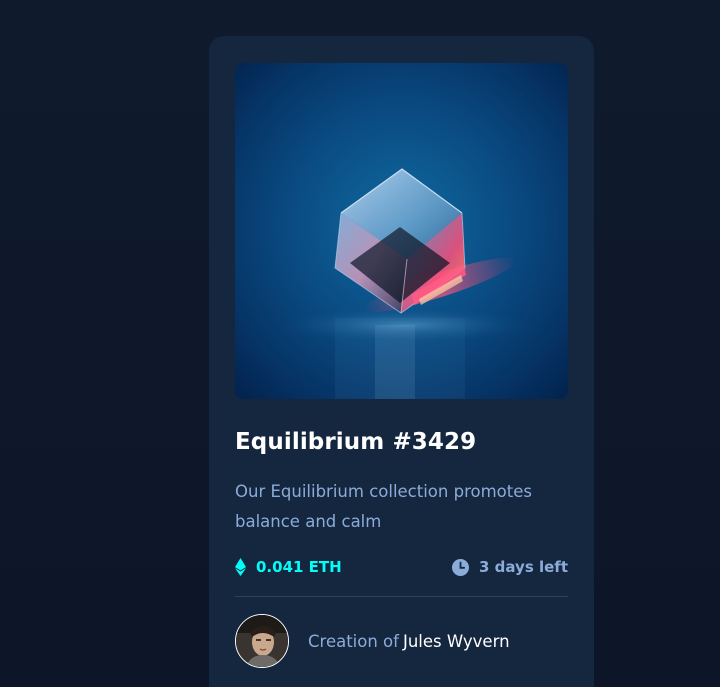  I want to click on time-left-value: 3 days left, so click(523, 567).